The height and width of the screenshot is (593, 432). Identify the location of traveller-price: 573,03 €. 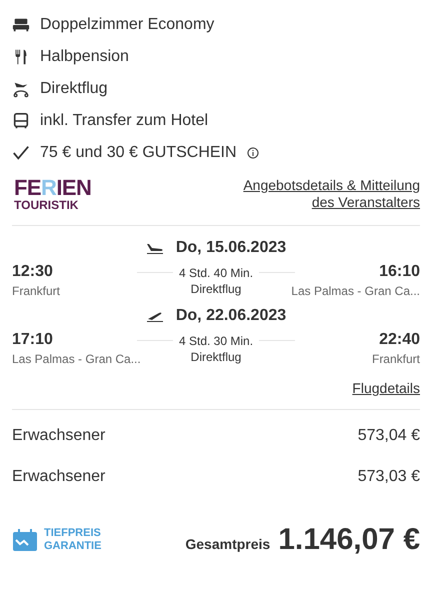
(389, 477).